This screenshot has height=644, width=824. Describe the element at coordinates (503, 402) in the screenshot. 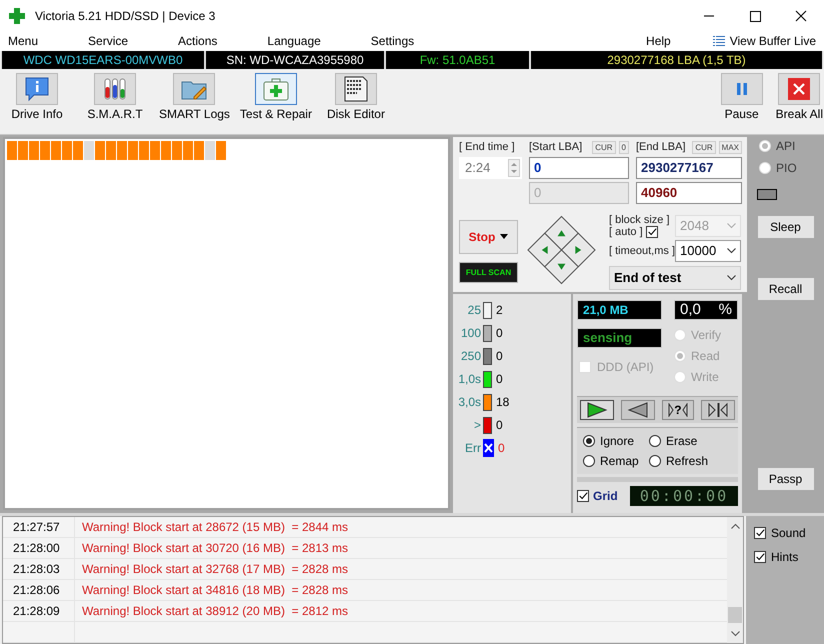

I see `legend-count: 18` at that location.